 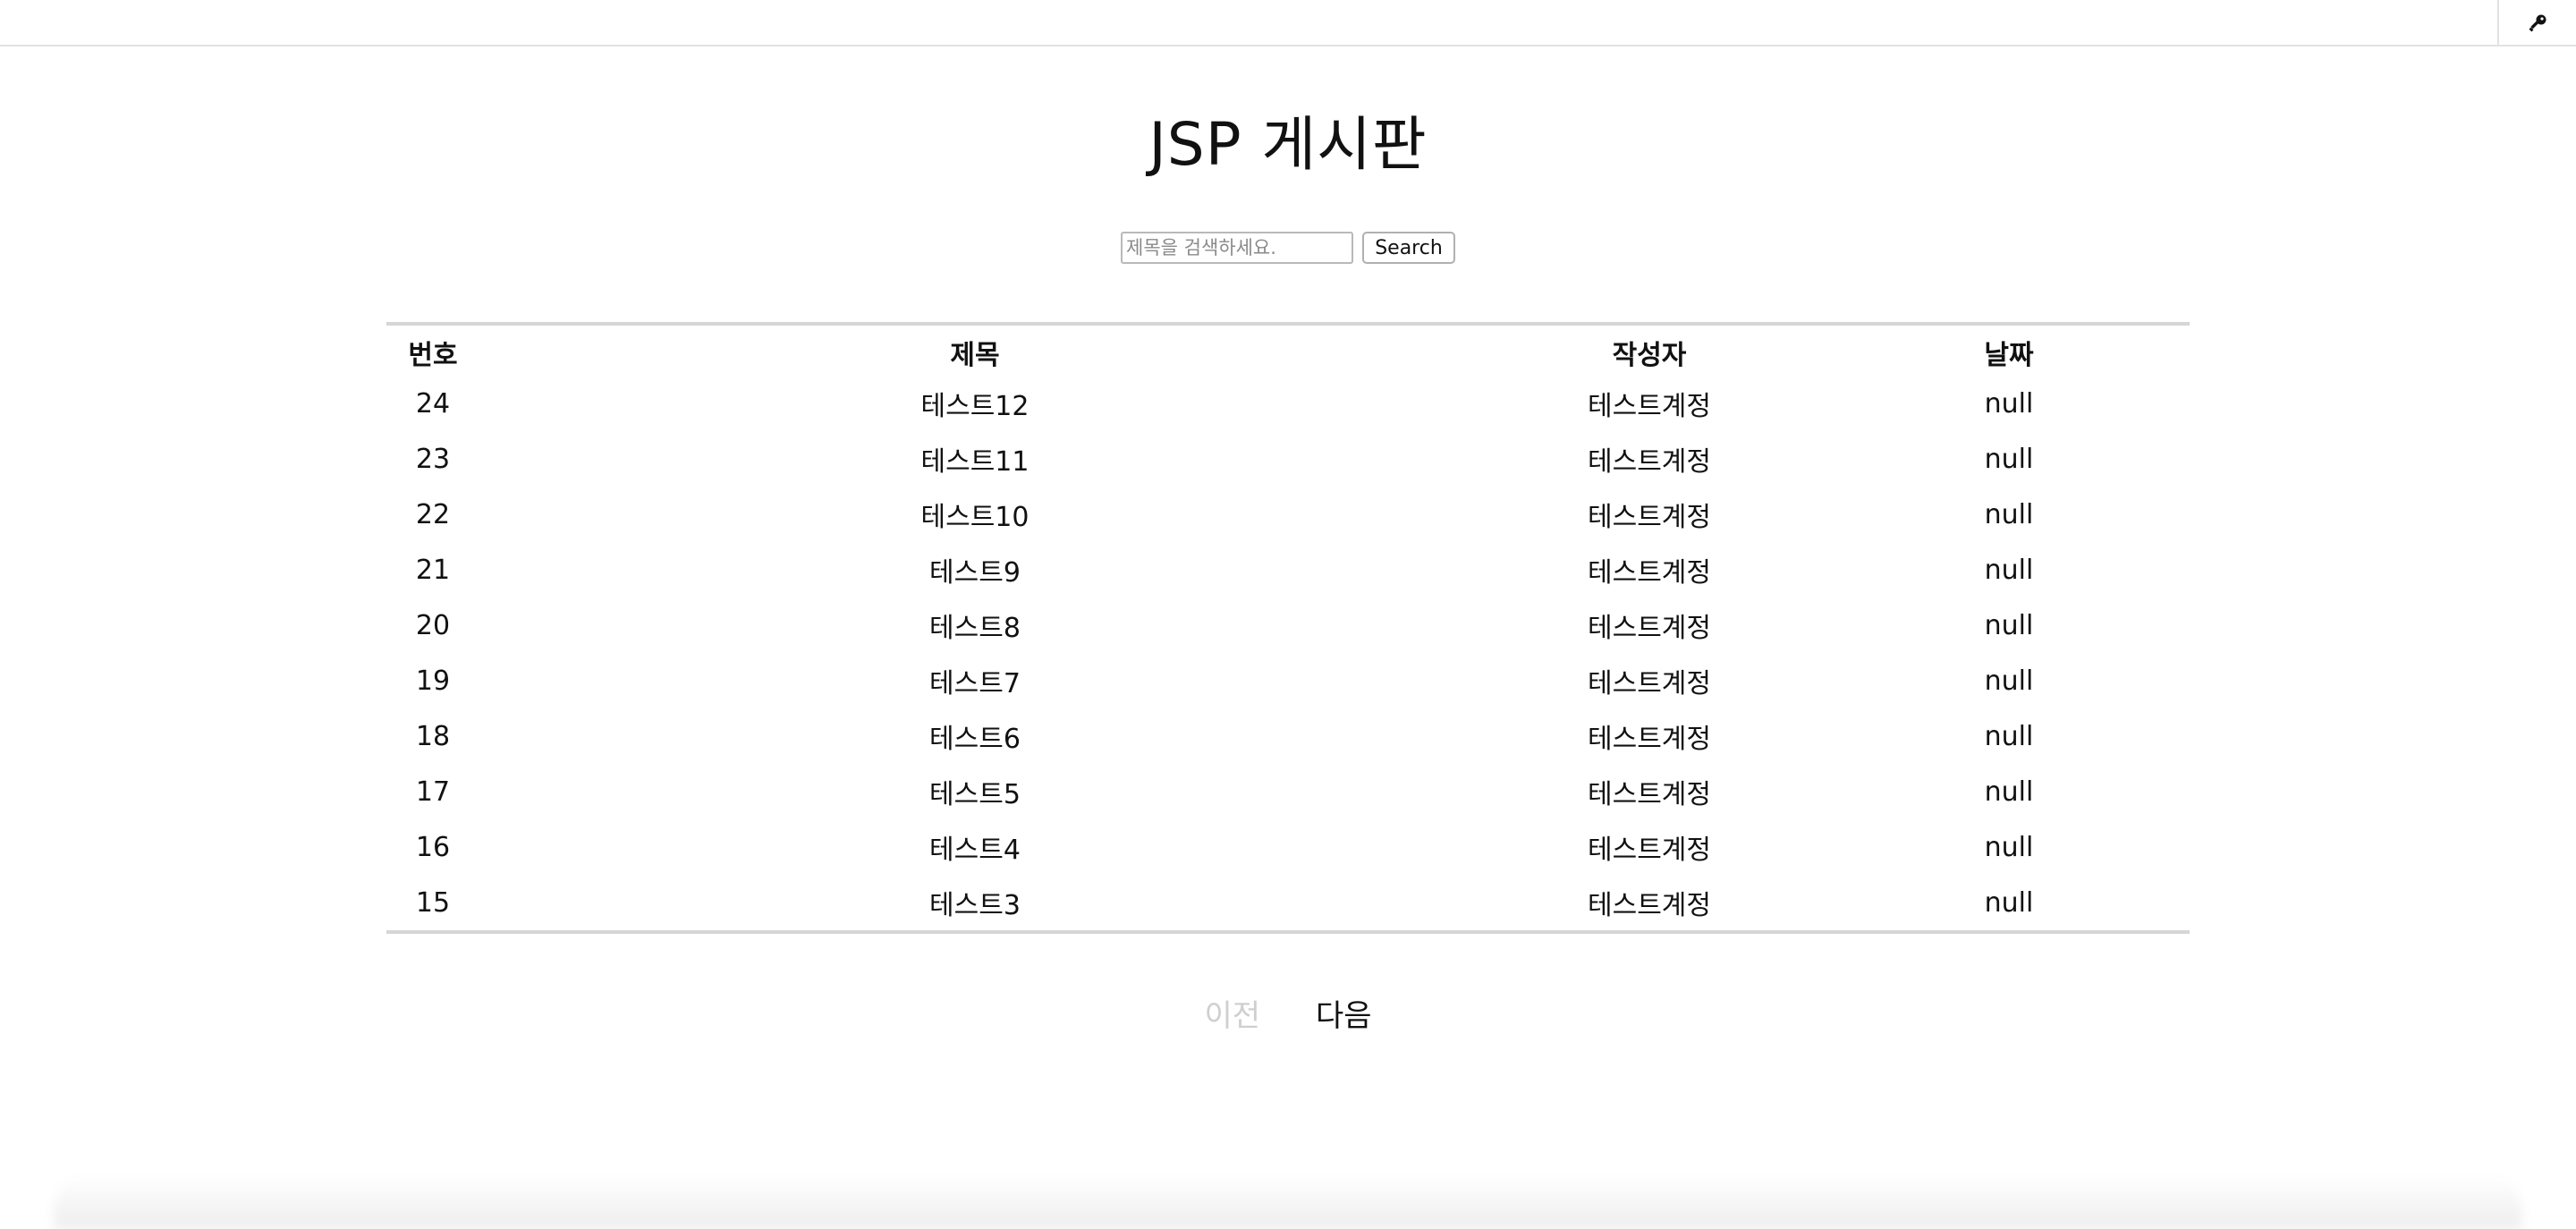 What do you see at coordinates (1288, 23) in the screenshot?
I see `top-bar` at bounding box center [1288, 23].